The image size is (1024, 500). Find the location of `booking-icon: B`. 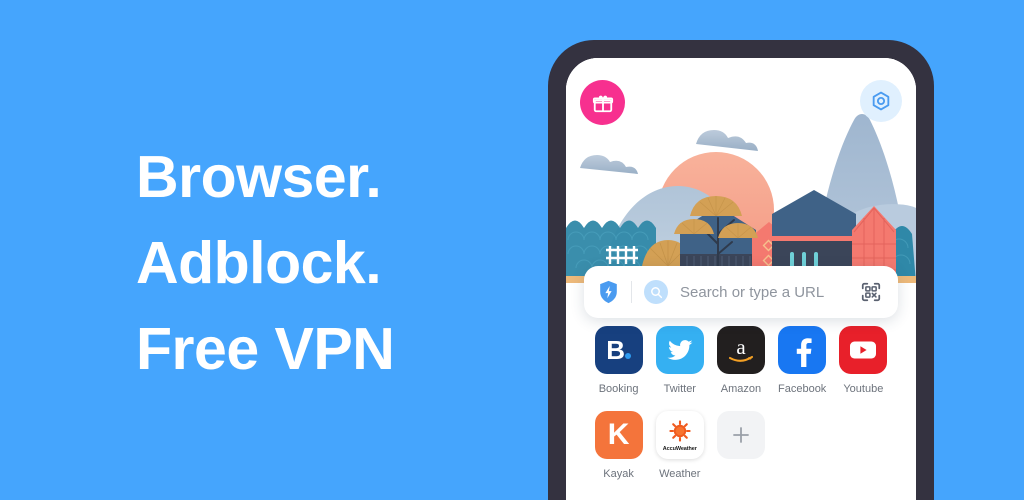

booking-icon: B is located at coordinates (618, 350).